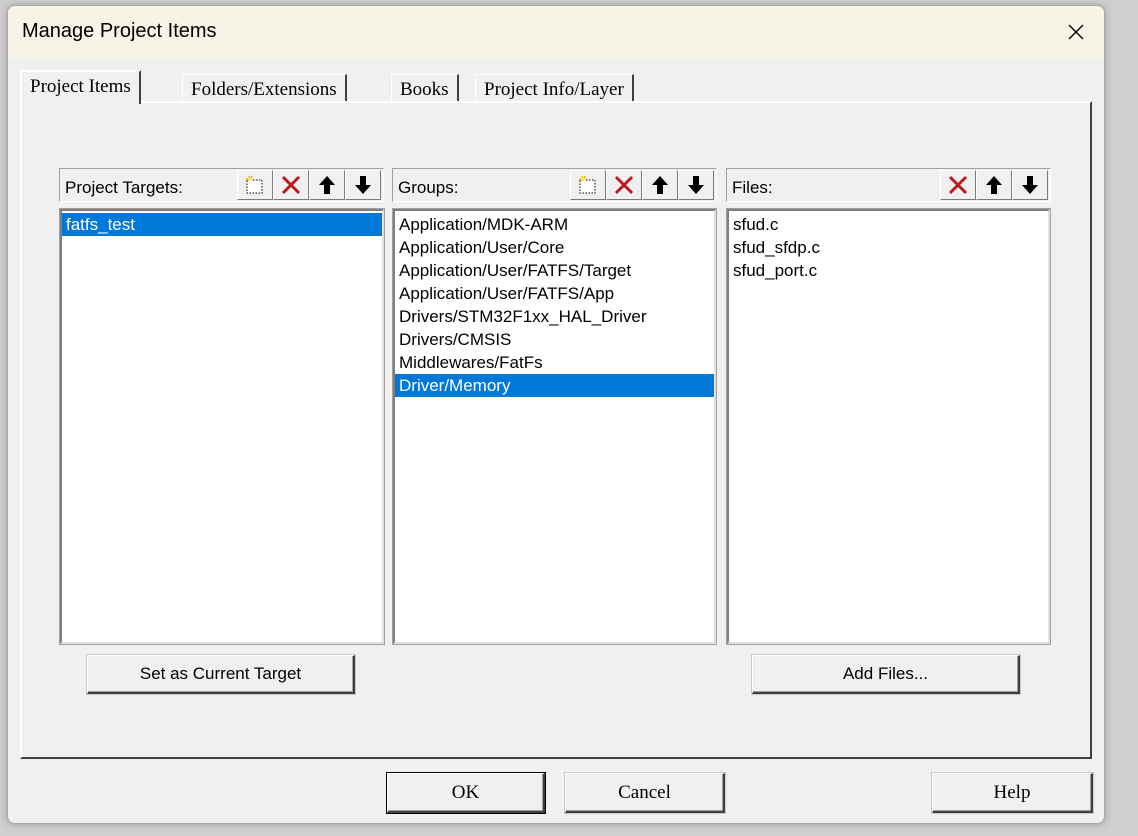 The height and width of the screenshot is (836, 1138). I want to click on files-list: sfud.c sfud_sfdp.c sfud_port.c, so click(888, 426).